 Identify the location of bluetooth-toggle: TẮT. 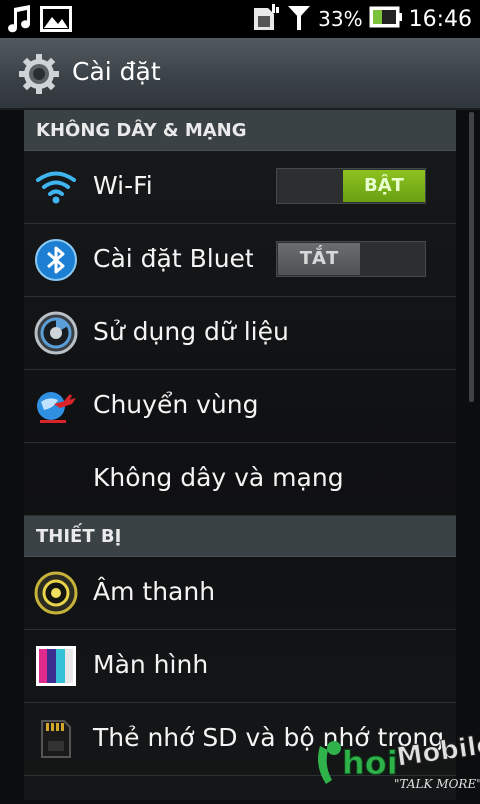
(351, 259).